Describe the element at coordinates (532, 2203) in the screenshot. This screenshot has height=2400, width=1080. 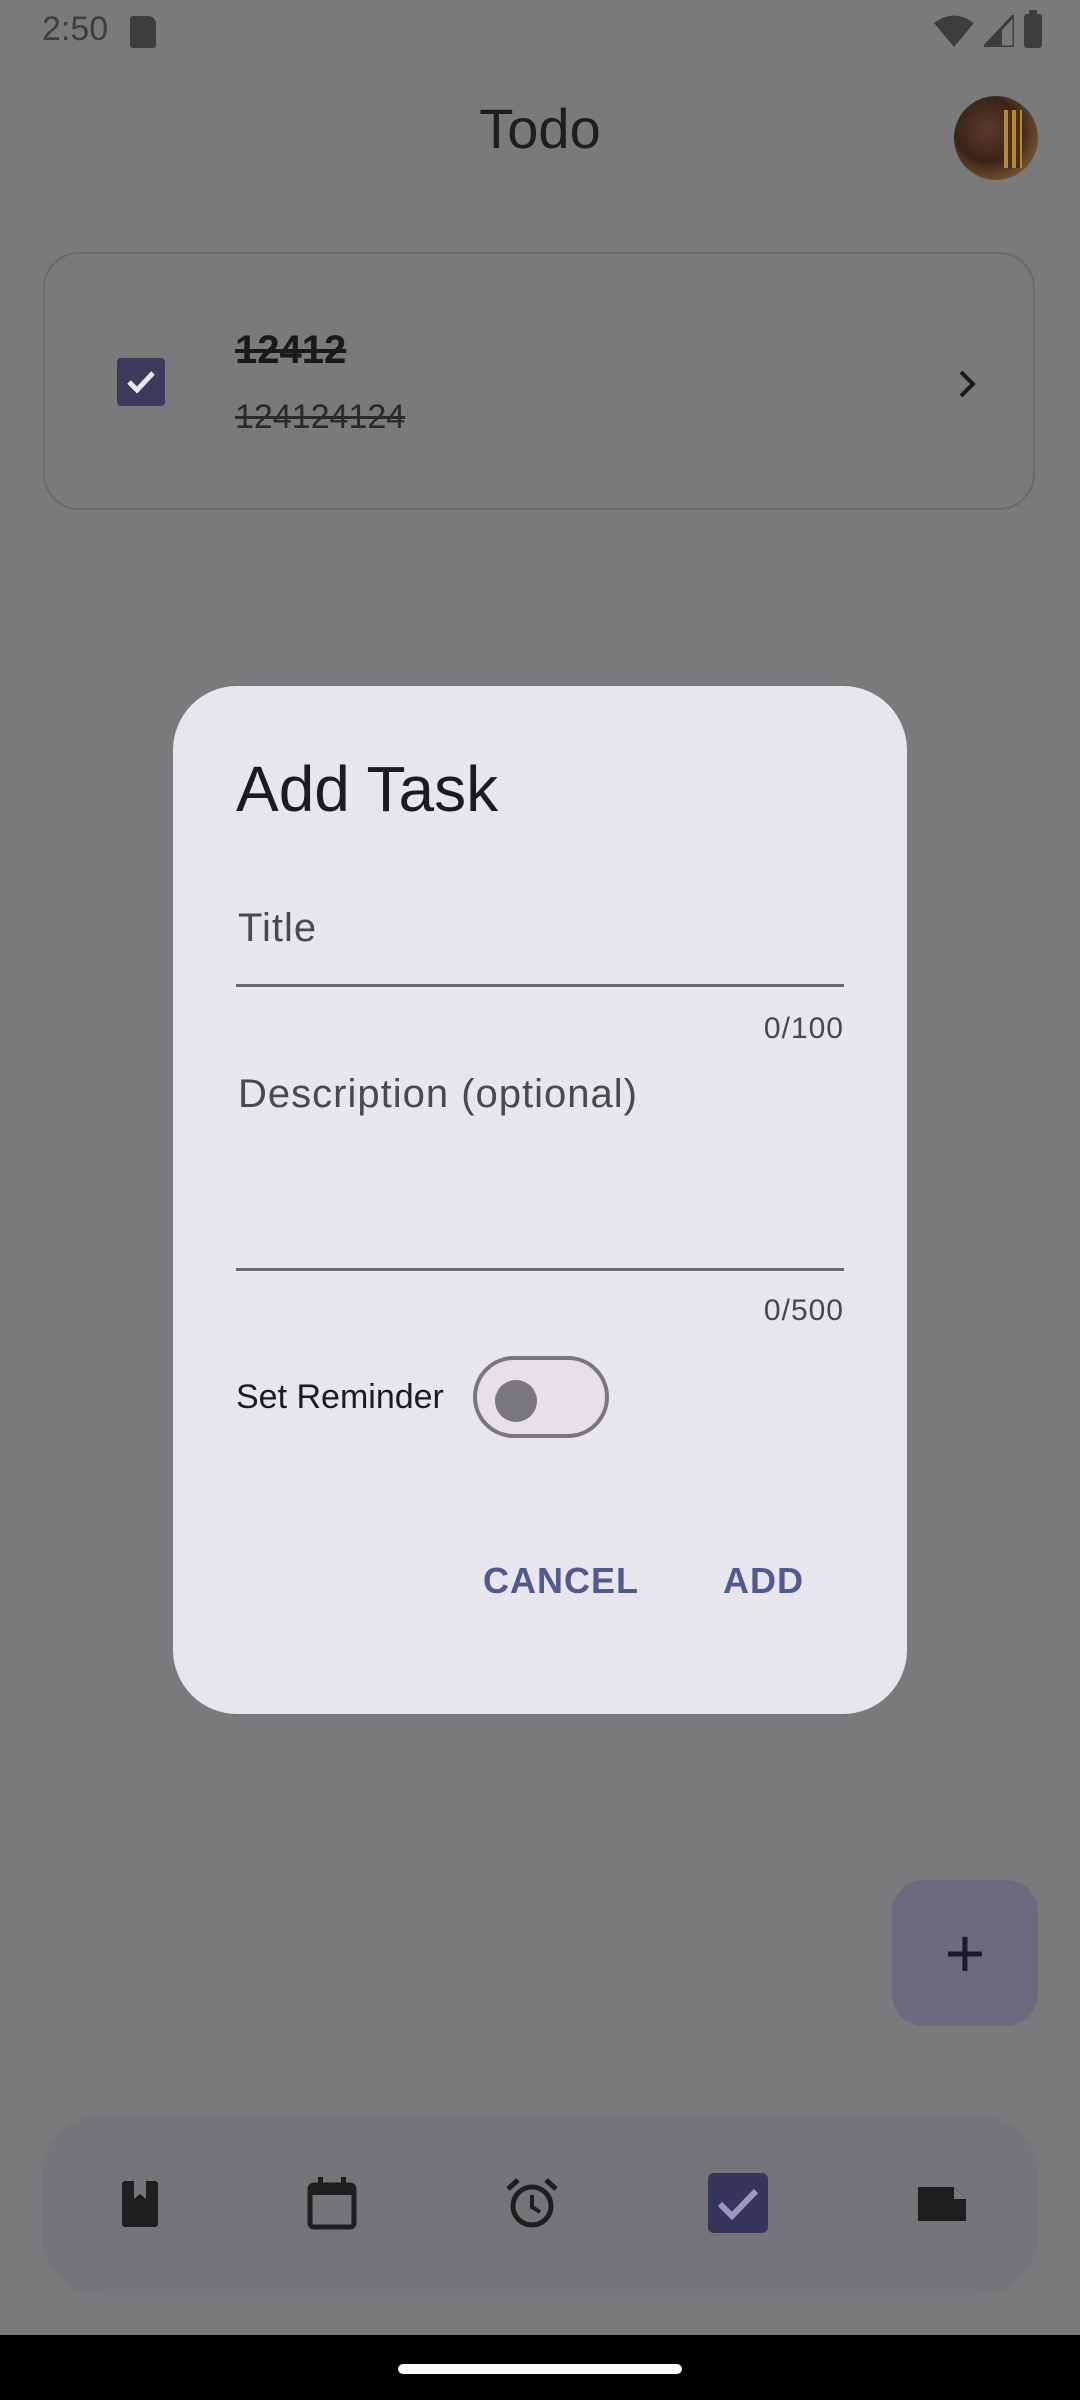
I see `alarm-icon` at that location.